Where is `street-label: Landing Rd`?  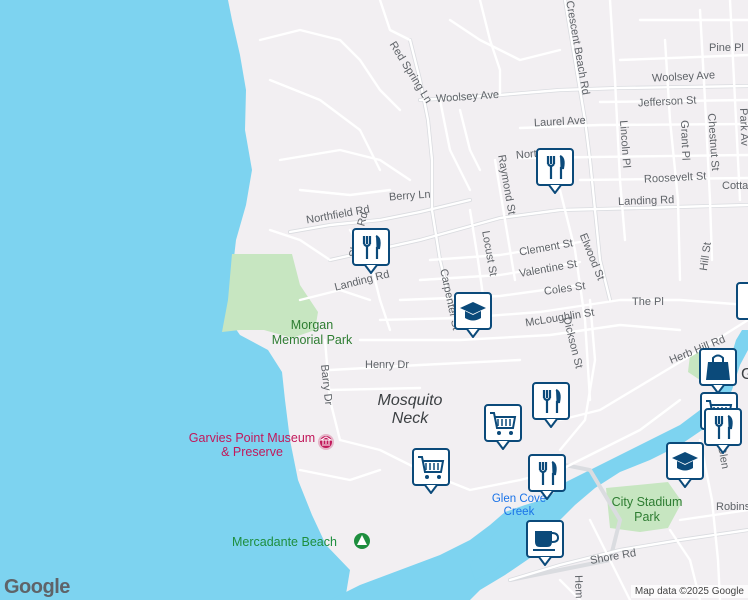 street-label: Landing Rd is located at coordinates (646, 201).